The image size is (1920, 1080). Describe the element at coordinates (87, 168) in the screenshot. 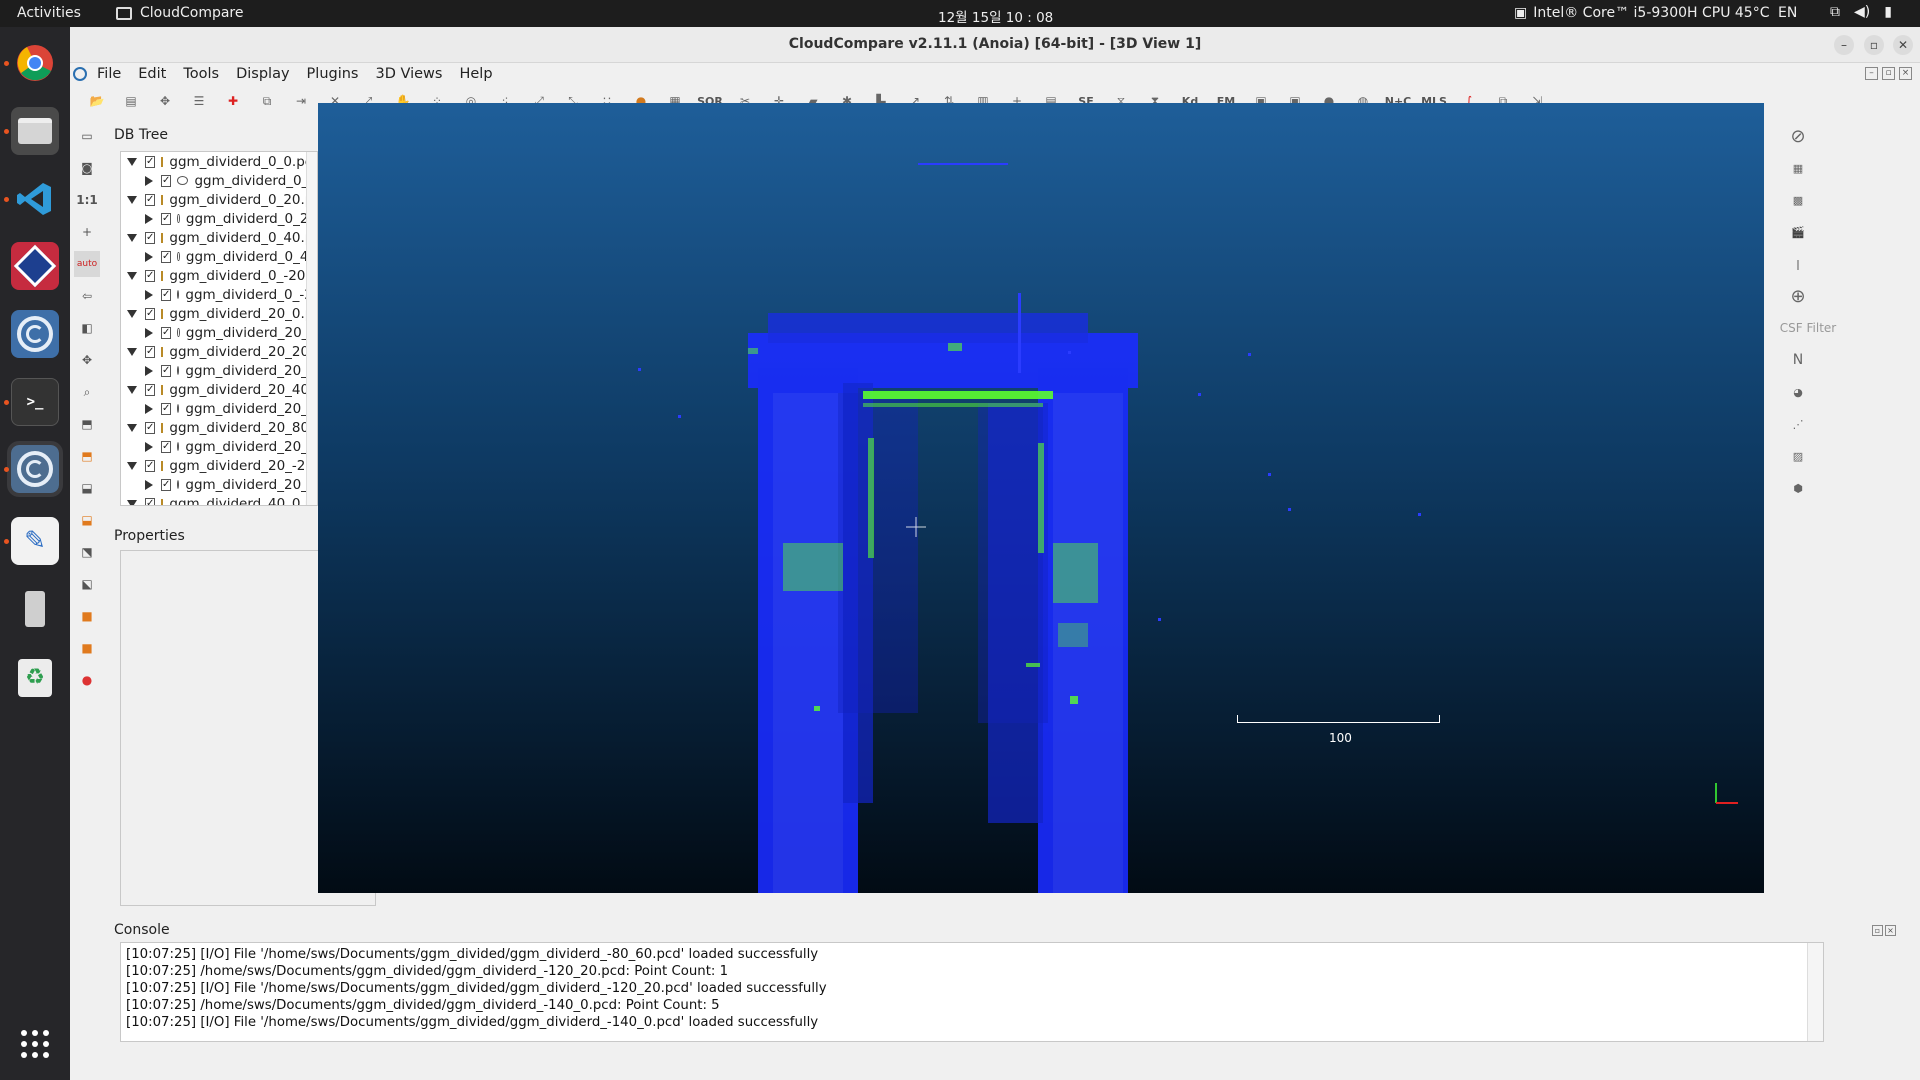

I see `camera-icon: ◙` at that location.